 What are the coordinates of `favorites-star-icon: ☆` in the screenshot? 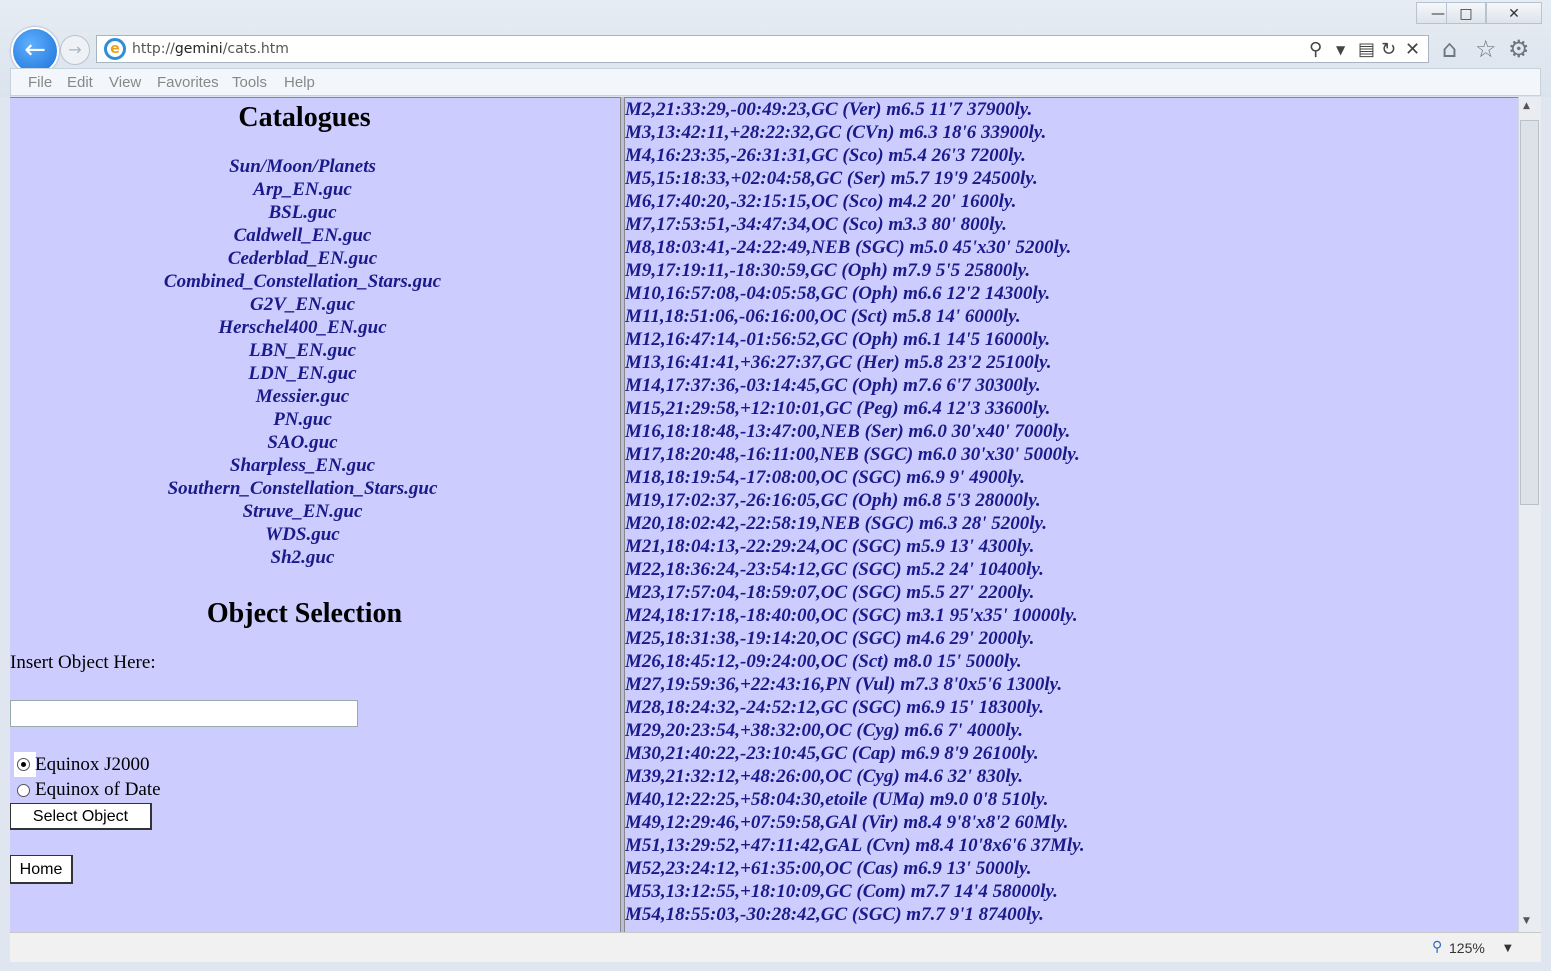 It's located at (1486, 49).